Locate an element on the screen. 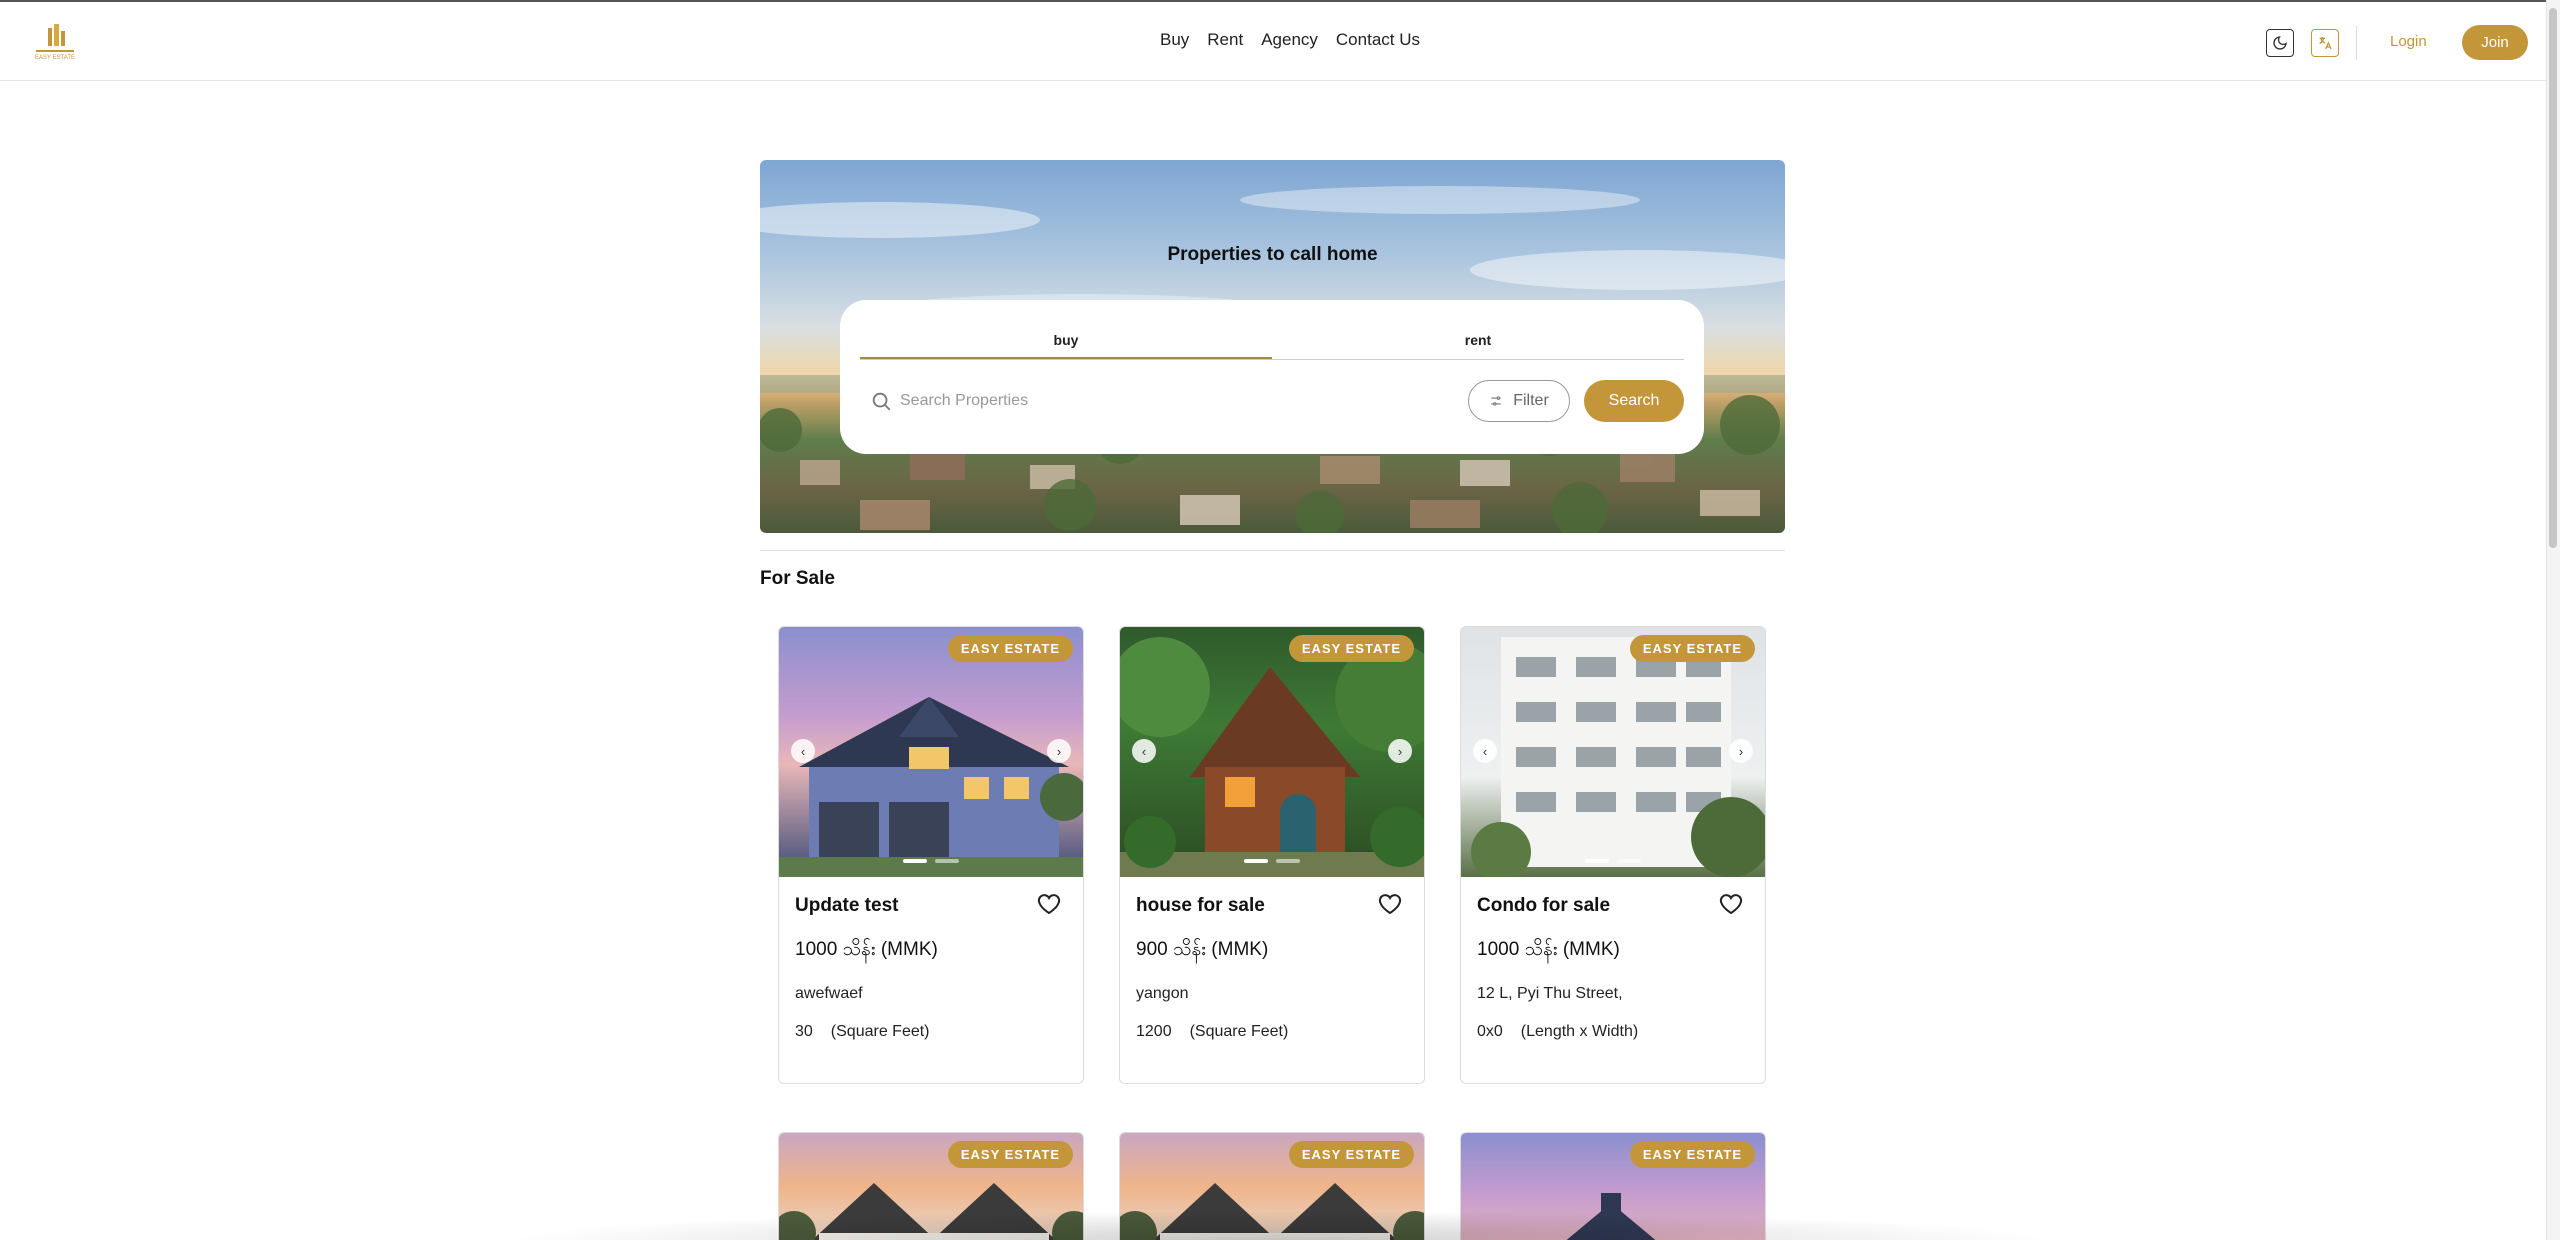  search-icon is located at coordinates (881, 401).